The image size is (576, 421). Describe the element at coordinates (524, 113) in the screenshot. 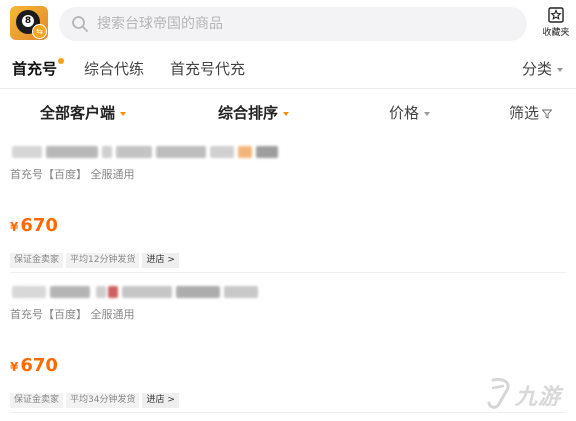

I see `filter-label: 筛选` at that location.